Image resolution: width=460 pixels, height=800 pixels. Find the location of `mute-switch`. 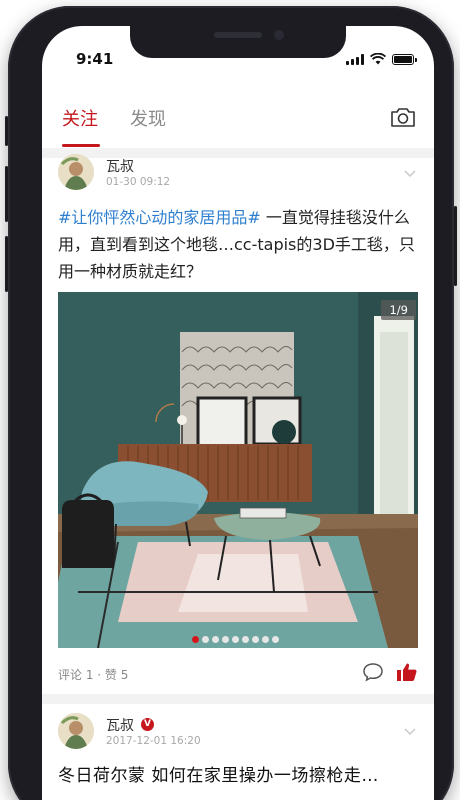

mute-switch is located at coordinates (6, 131).